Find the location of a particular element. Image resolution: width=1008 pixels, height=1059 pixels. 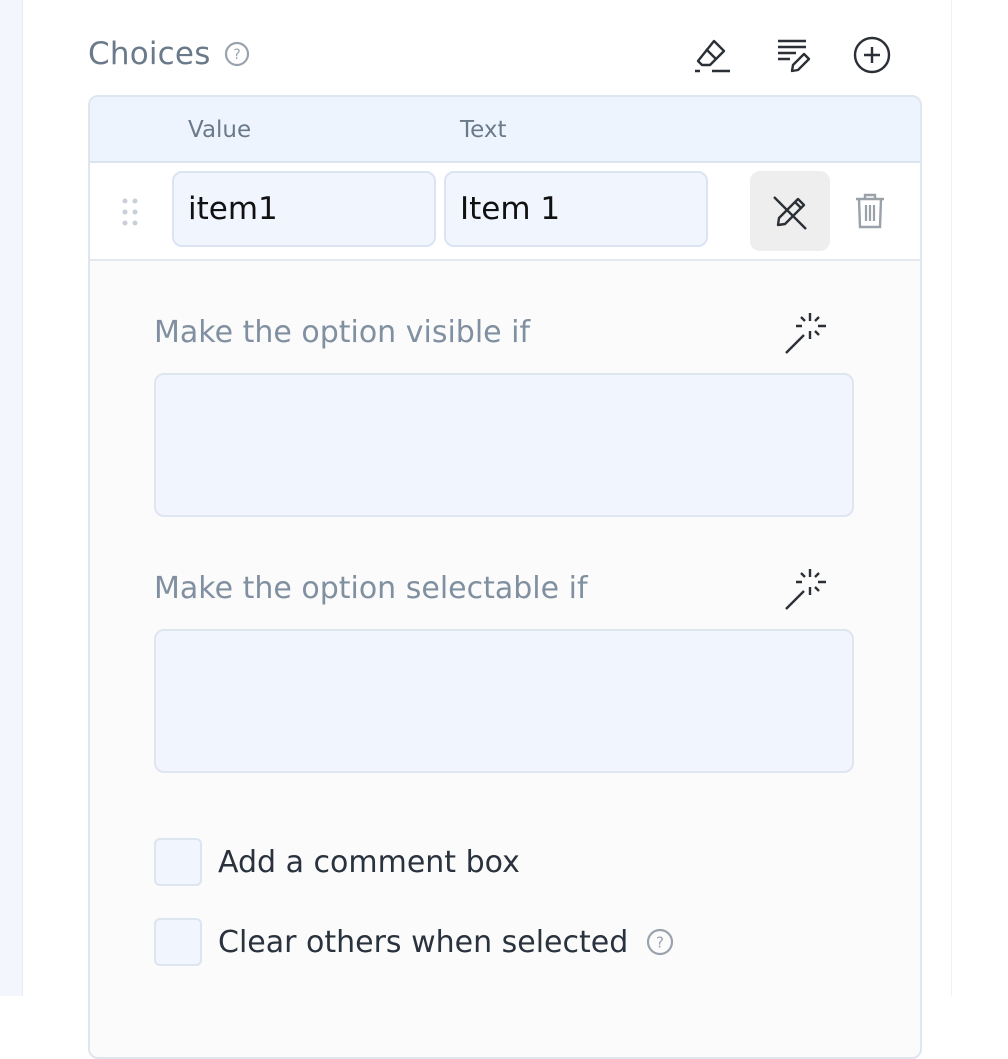

right-scroll-area is located at coordinates (979, 498).